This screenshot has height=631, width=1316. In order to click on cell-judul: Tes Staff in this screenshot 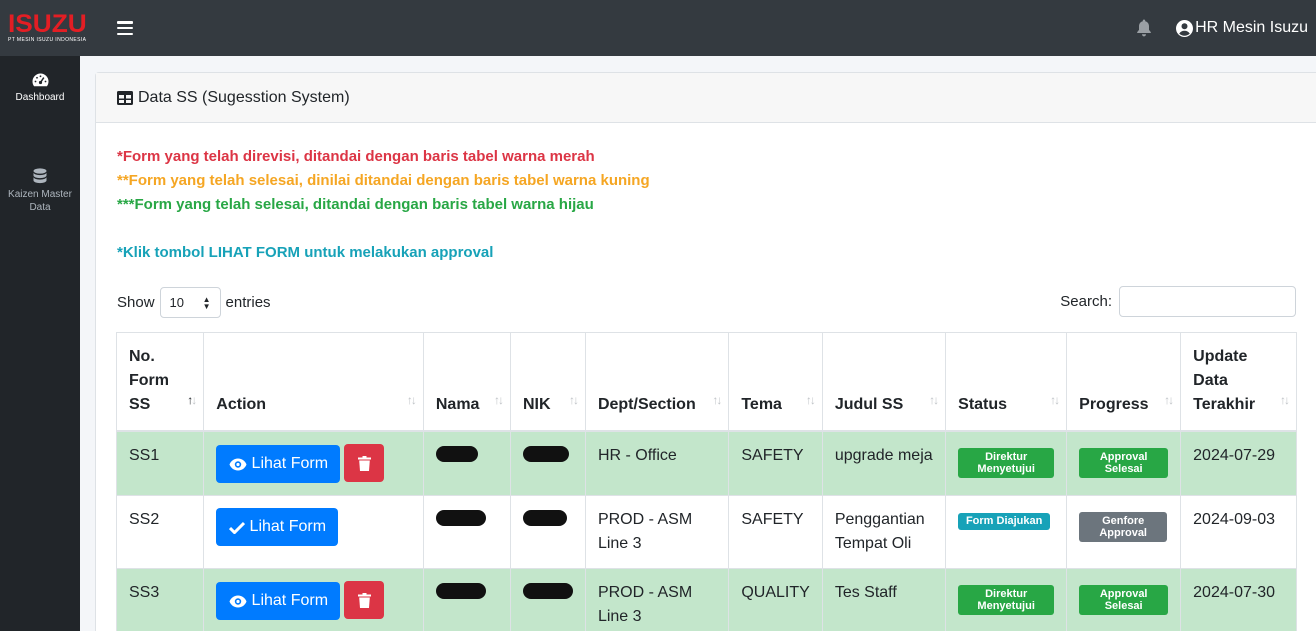, I will do `click(884, 599)`.